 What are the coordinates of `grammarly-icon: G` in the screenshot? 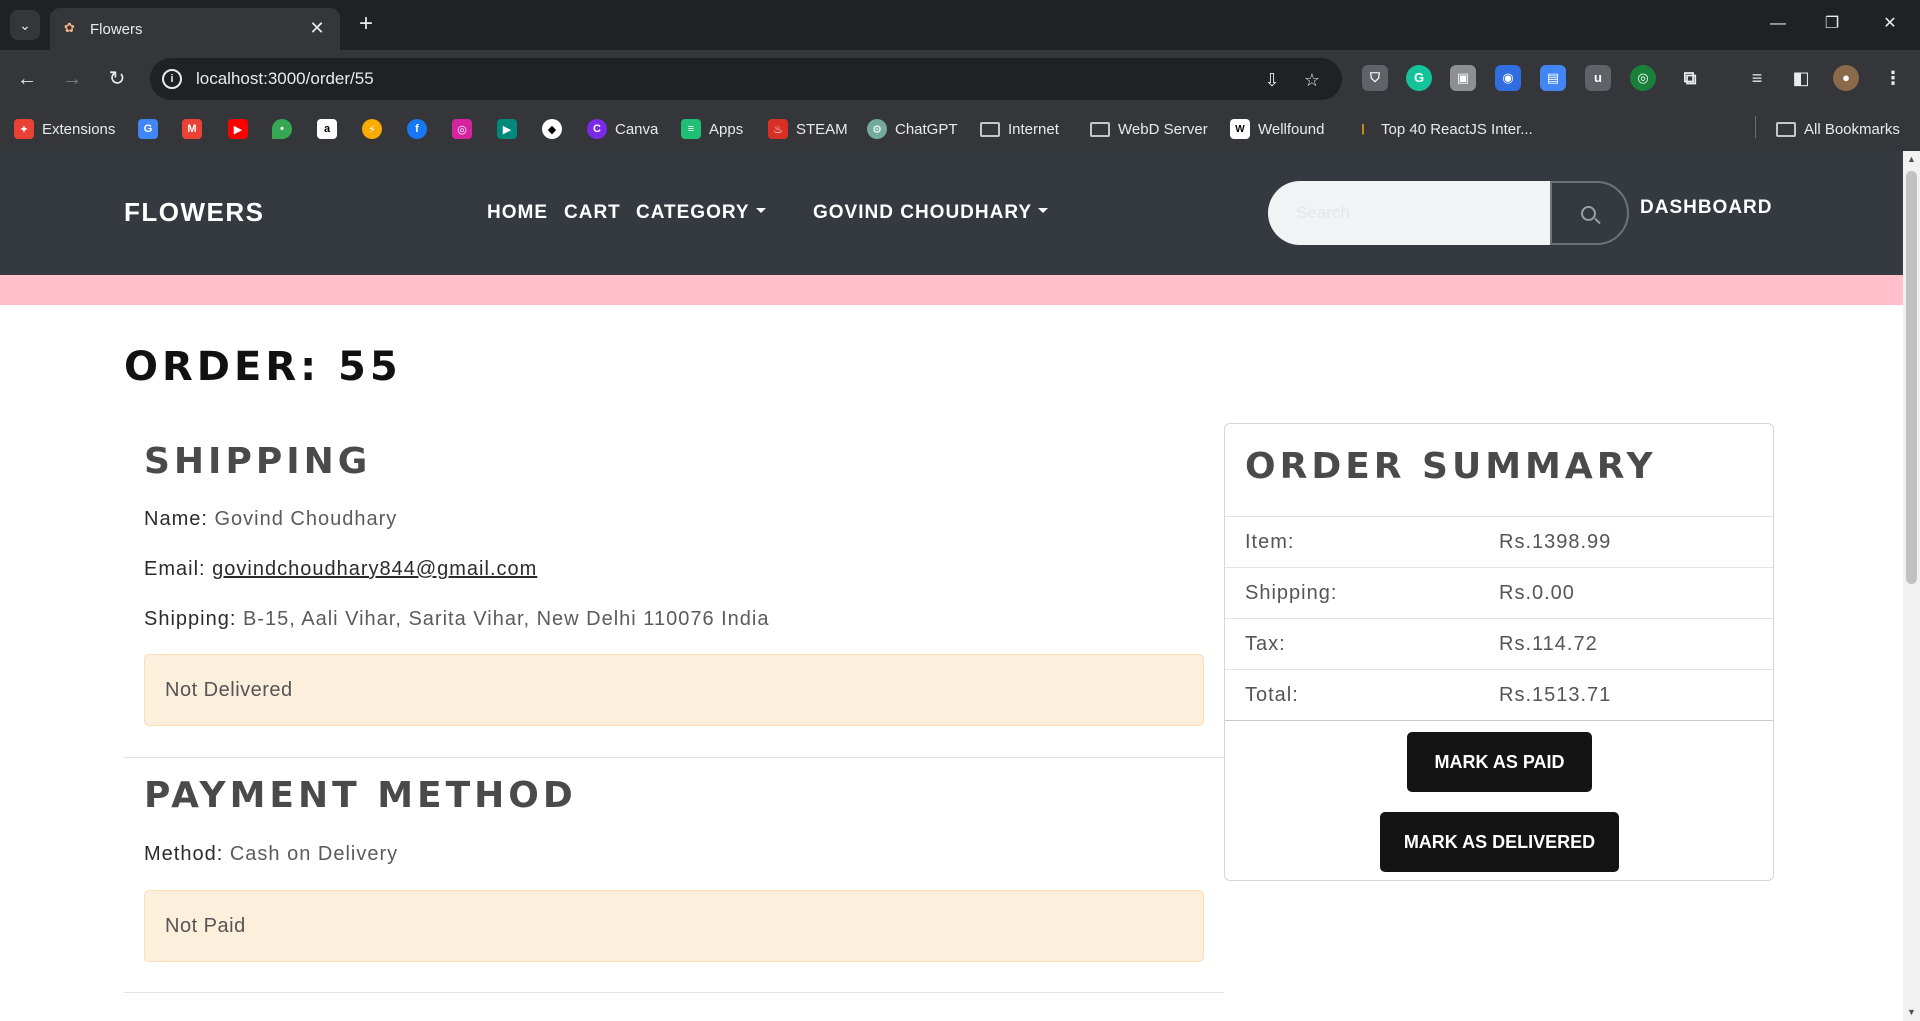 It's located at (1419, 78).